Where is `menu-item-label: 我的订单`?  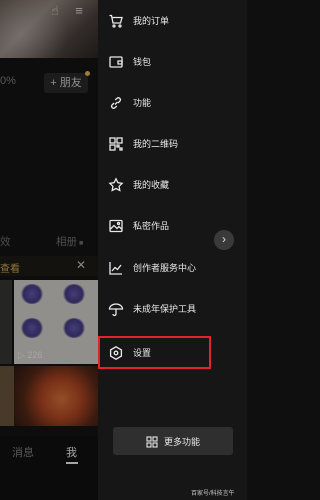
menu-item-label: 我的订单 is located at coordinates (151, 21).